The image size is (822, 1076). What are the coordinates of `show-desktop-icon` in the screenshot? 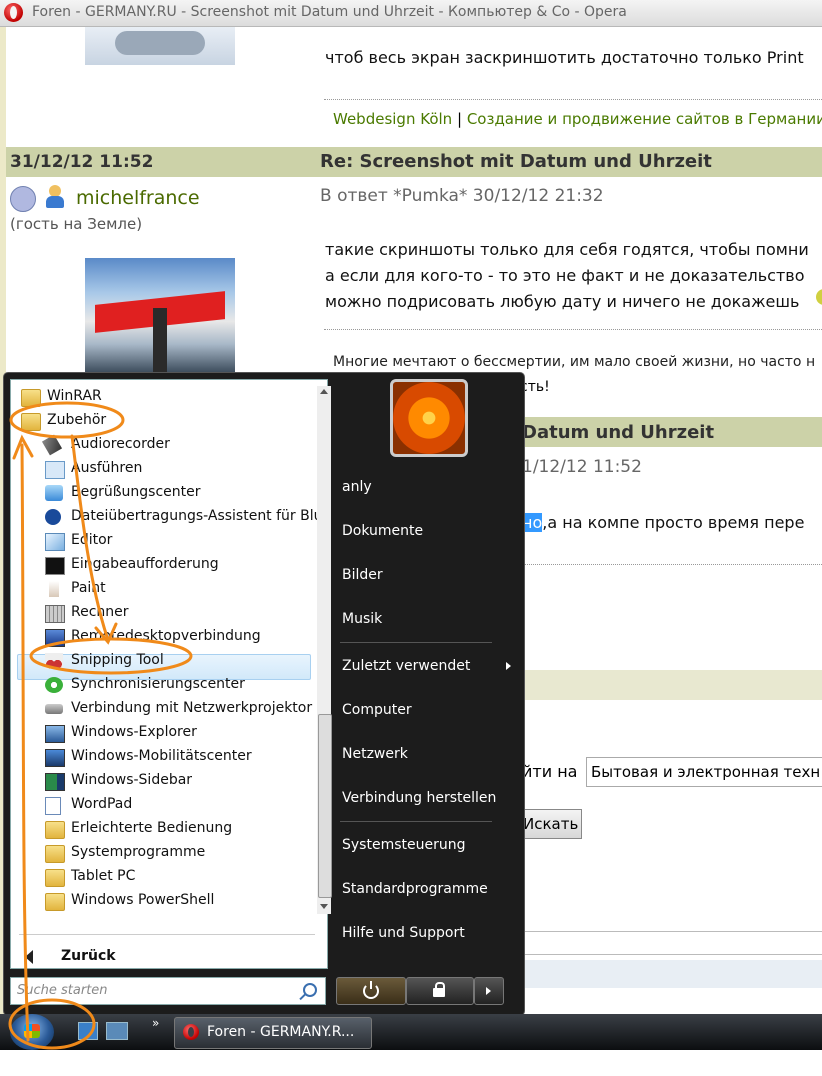 It's located at (88, 1031).